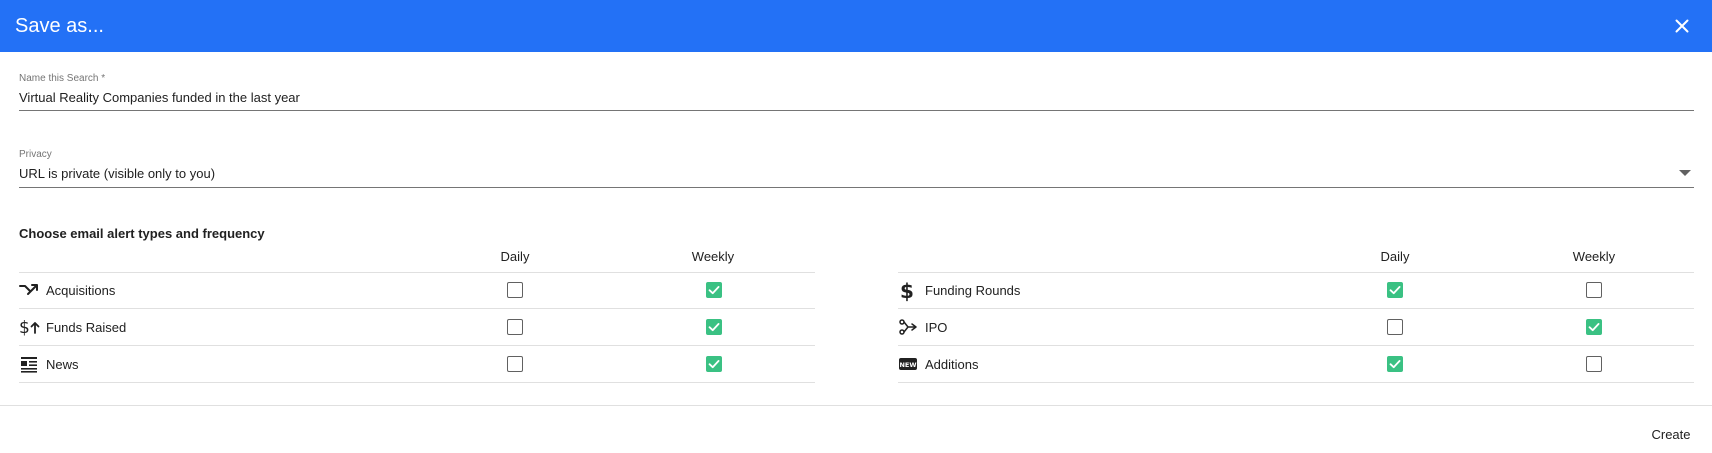 This screenshot has width=1712, height=453. What do you see at coordinates (29, 290) in the screenshot?
I see `acquisition-arrow-icon` at bounding box center [29, 290].